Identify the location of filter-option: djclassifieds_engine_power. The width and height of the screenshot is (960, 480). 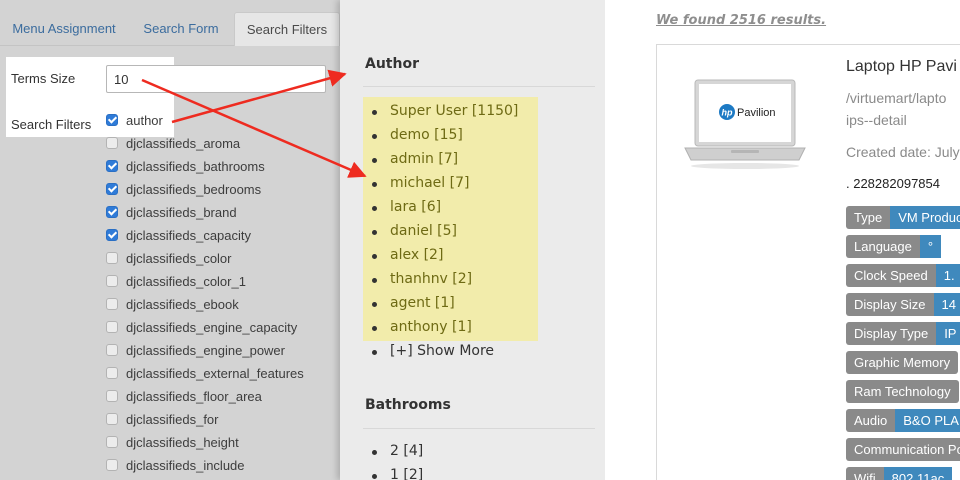
(195, 350).